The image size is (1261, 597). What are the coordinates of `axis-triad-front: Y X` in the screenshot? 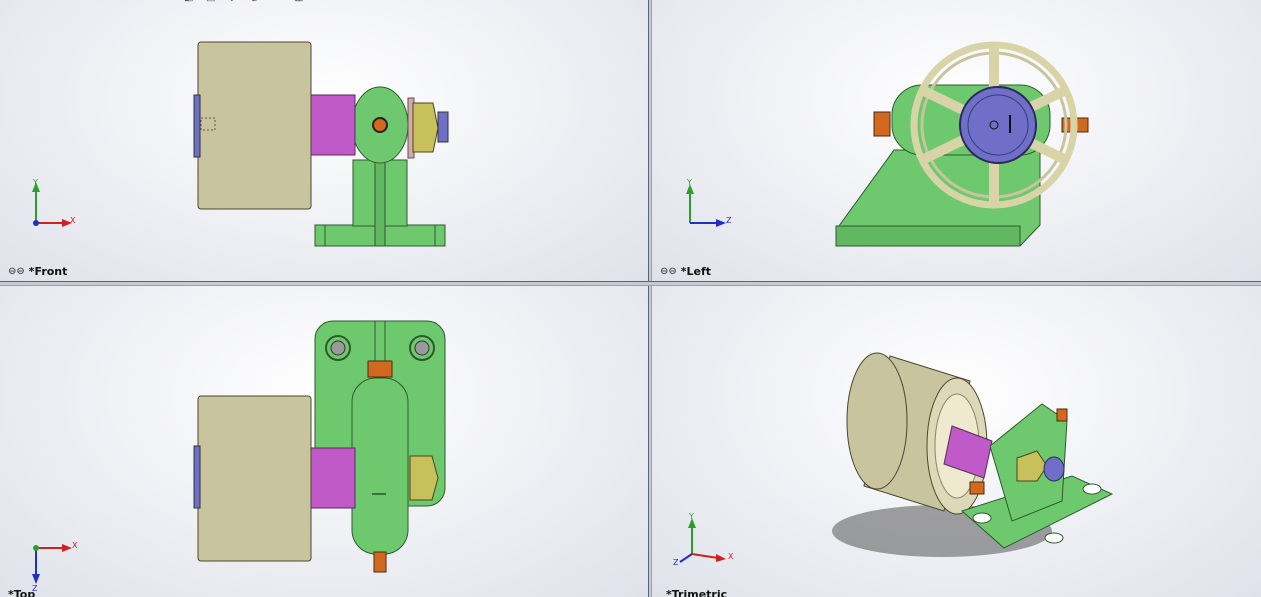 It's located at (58, 205).